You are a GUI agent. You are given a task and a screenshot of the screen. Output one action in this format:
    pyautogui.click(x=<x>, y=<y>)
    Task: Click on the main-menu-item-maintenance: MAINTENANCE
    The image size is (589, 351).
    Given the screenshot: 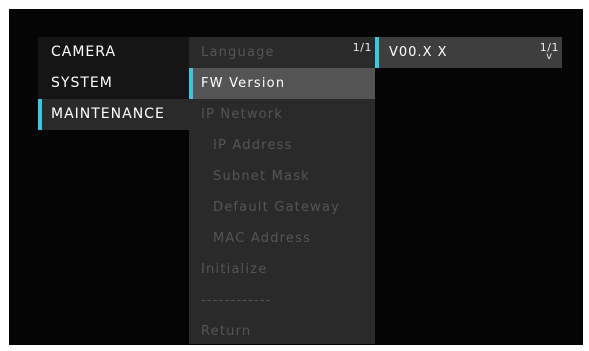 What is the action you would take?
    pyautogui.click(x=113, y=114)
    